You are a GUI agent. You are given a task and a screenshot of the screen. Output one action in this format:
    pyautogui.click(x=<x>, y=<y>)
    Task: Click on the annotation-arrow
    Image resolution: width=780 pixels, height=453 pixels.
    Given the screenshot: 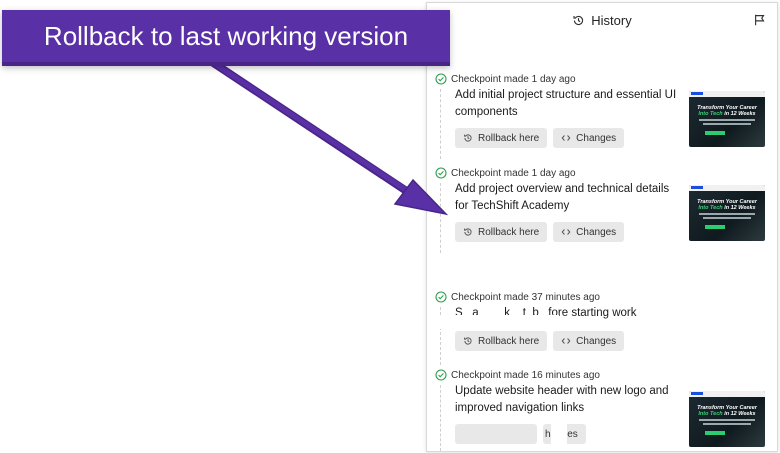 What is the action you would take?
    pyautogui.click(x=328, y=137)
    